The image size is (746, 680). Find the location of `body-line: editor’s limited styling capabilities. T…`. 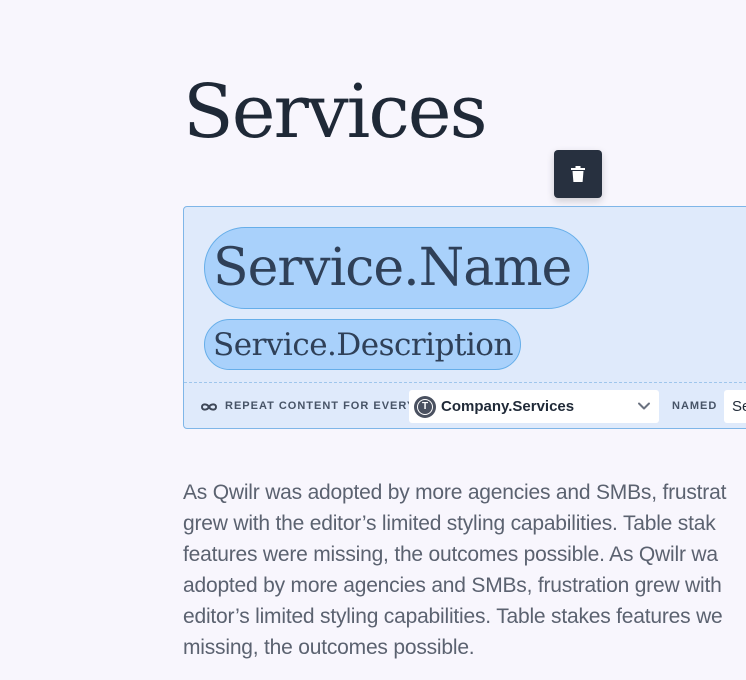

body-line: editor’s limited styling capabilities. T… is located at coordinates (453, 616).